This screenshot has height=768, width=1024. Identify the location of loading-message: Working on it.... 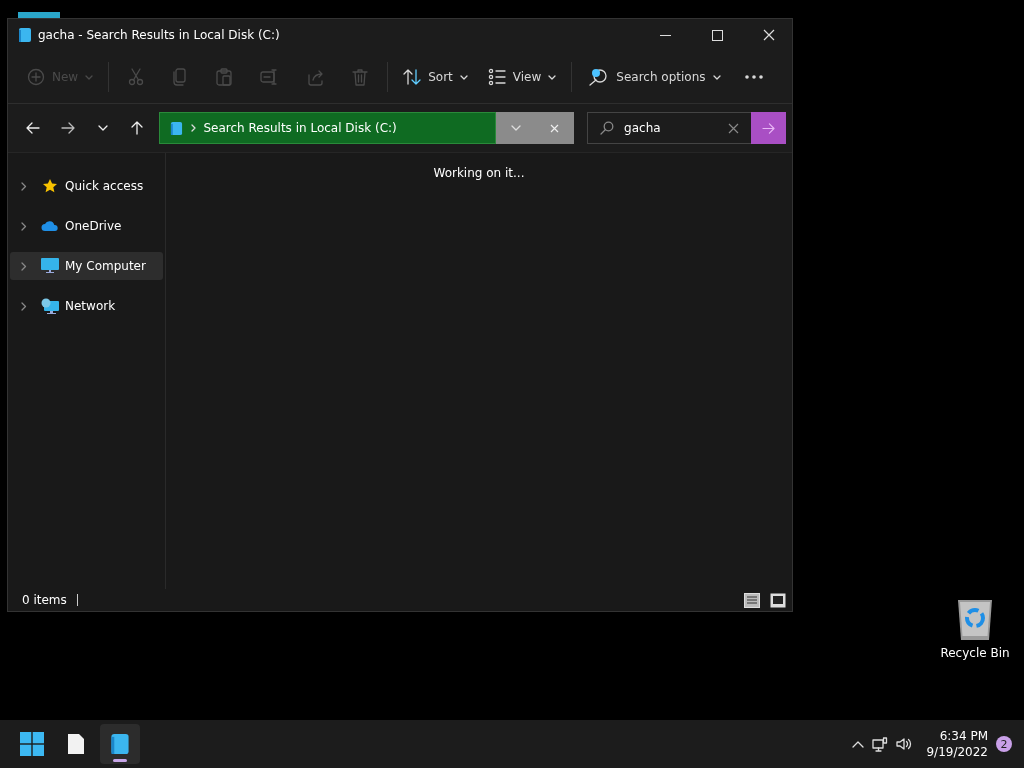
(479, 174).